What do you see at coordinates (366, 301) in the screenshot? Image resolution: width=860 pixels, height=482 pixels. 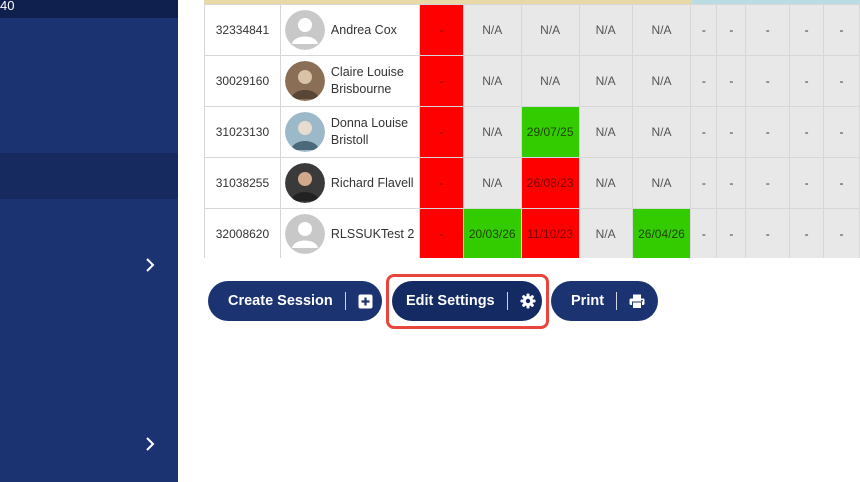 I see `plus-square-icon` at bounding box center [366, 301].